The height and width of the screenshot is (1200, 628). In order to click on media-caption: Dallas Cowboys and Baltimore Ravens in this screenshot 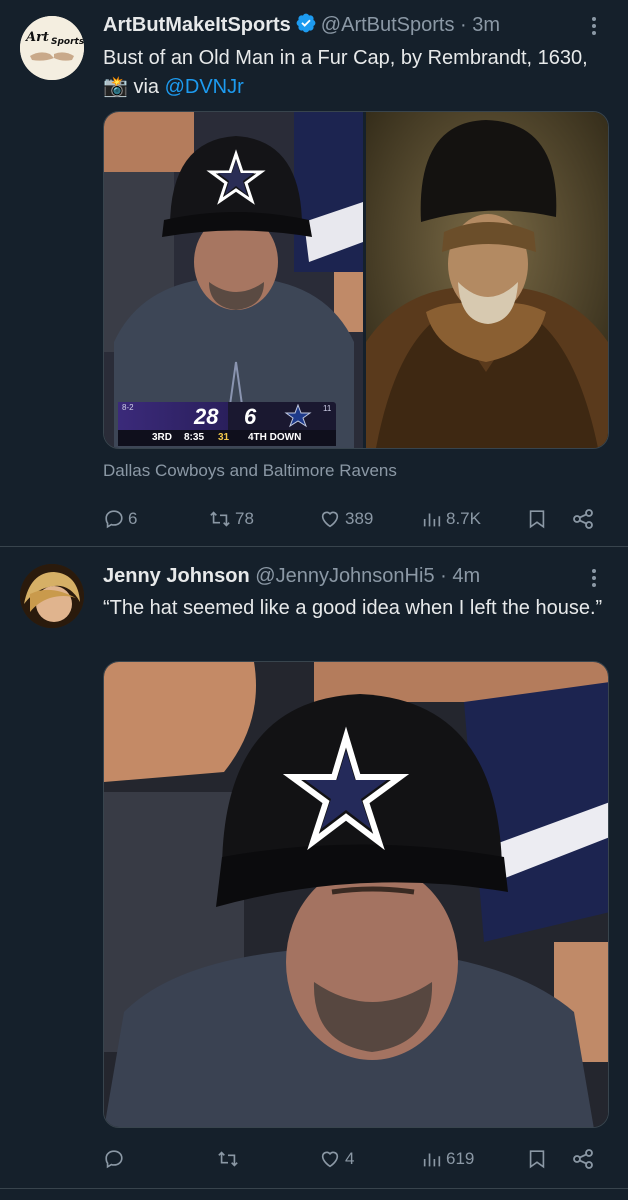, I will do `click(250, 470)`.